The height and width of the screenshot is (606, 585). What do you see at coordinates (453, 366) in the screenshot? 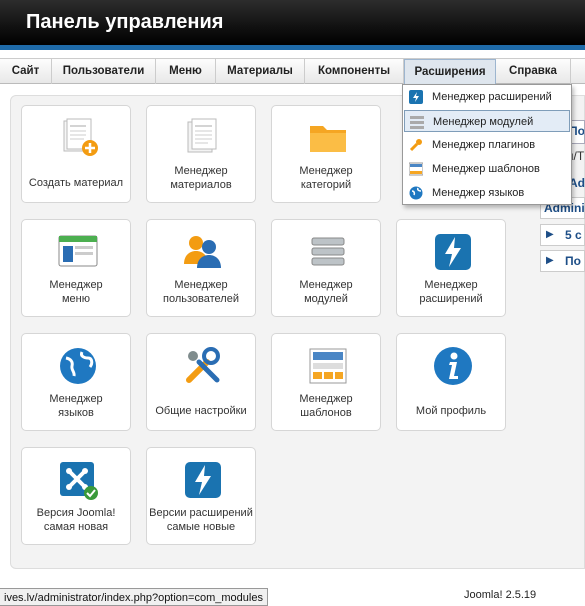
I see `info-icon` at bounding box center [453, 366].